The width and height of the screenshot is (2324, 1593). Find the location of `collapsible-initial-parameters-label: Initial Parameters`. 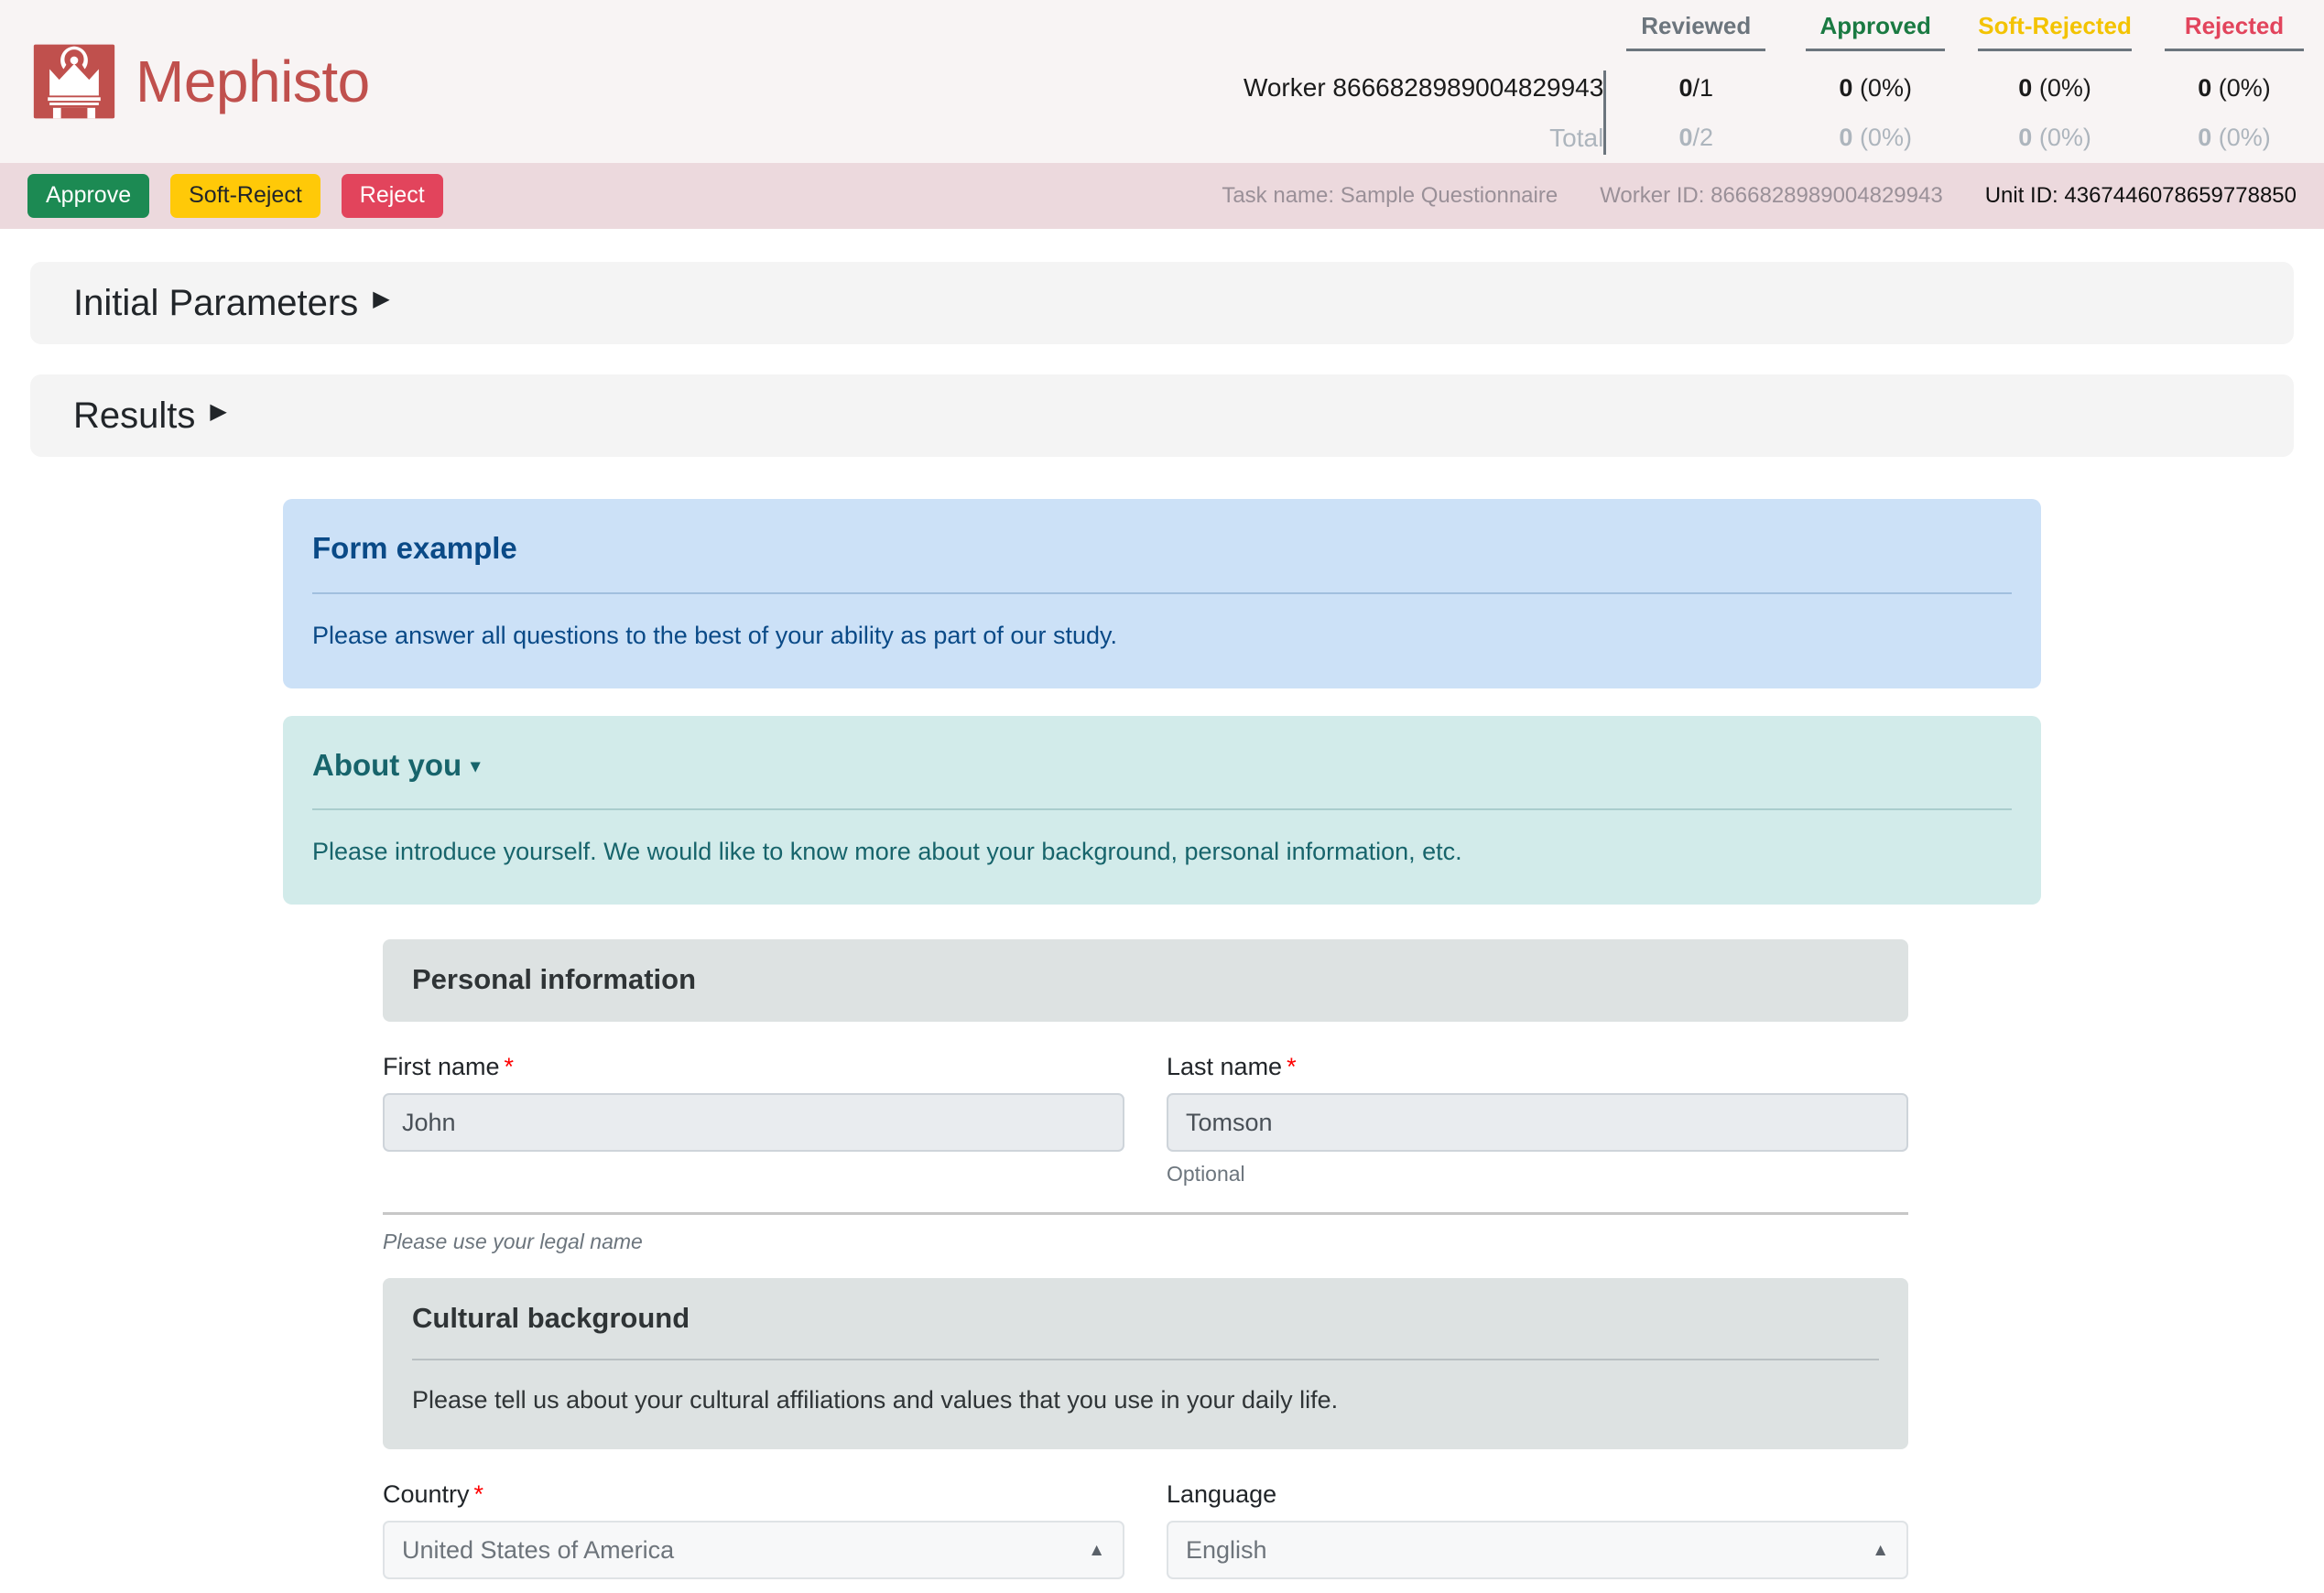

collapsible-initial-parameters-label: Initial Parameters is located at coordinates (216, 302).